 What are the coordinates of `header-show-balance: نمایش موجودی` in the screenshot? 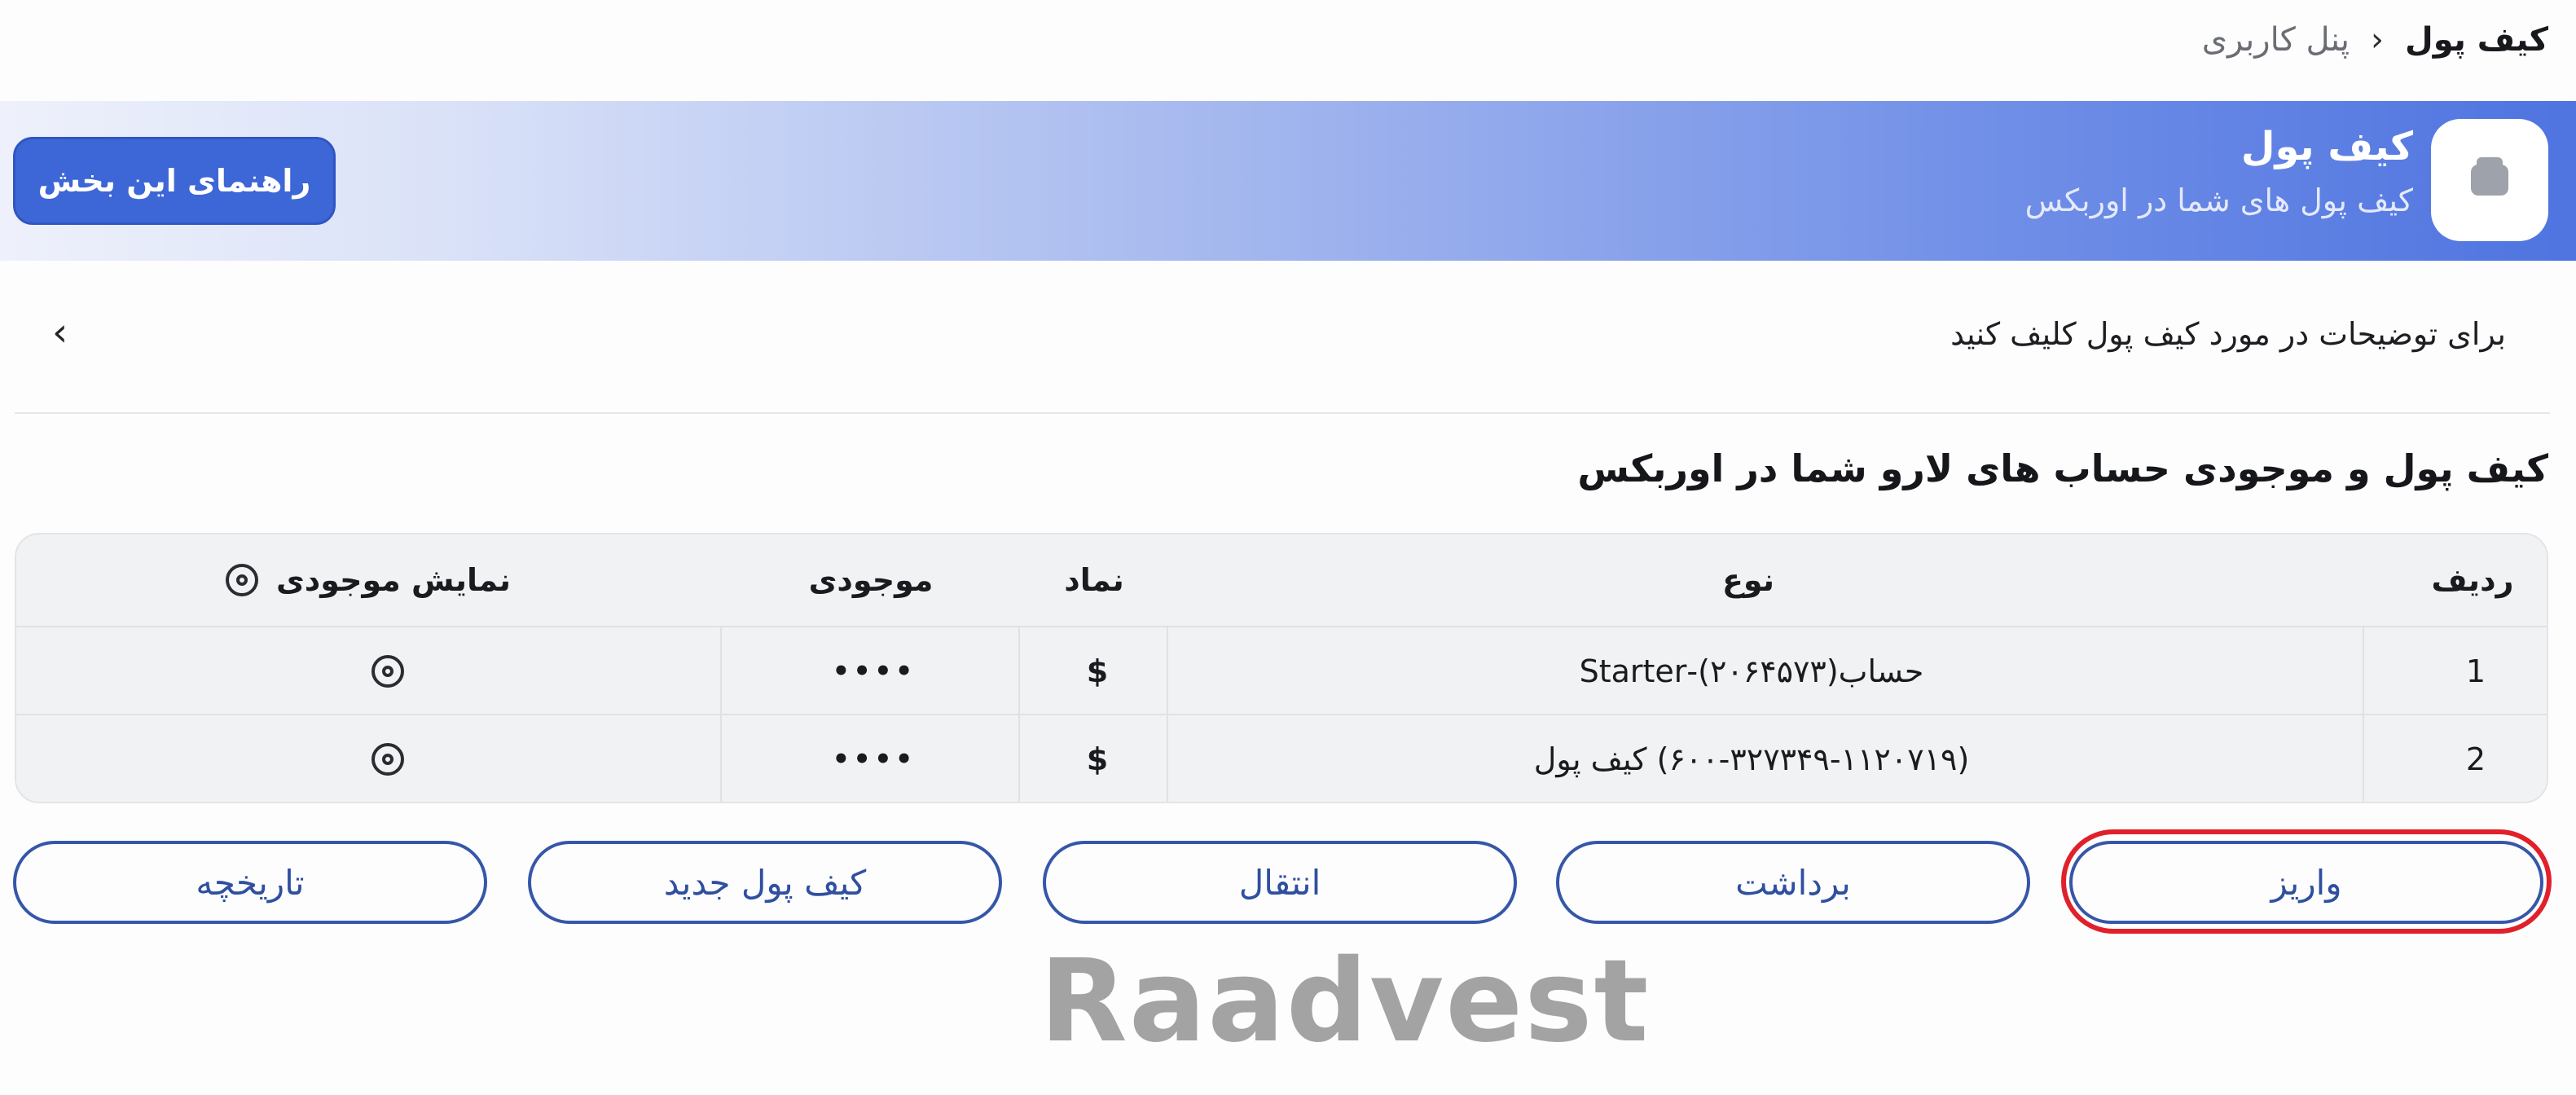 It's located at (369, 580).